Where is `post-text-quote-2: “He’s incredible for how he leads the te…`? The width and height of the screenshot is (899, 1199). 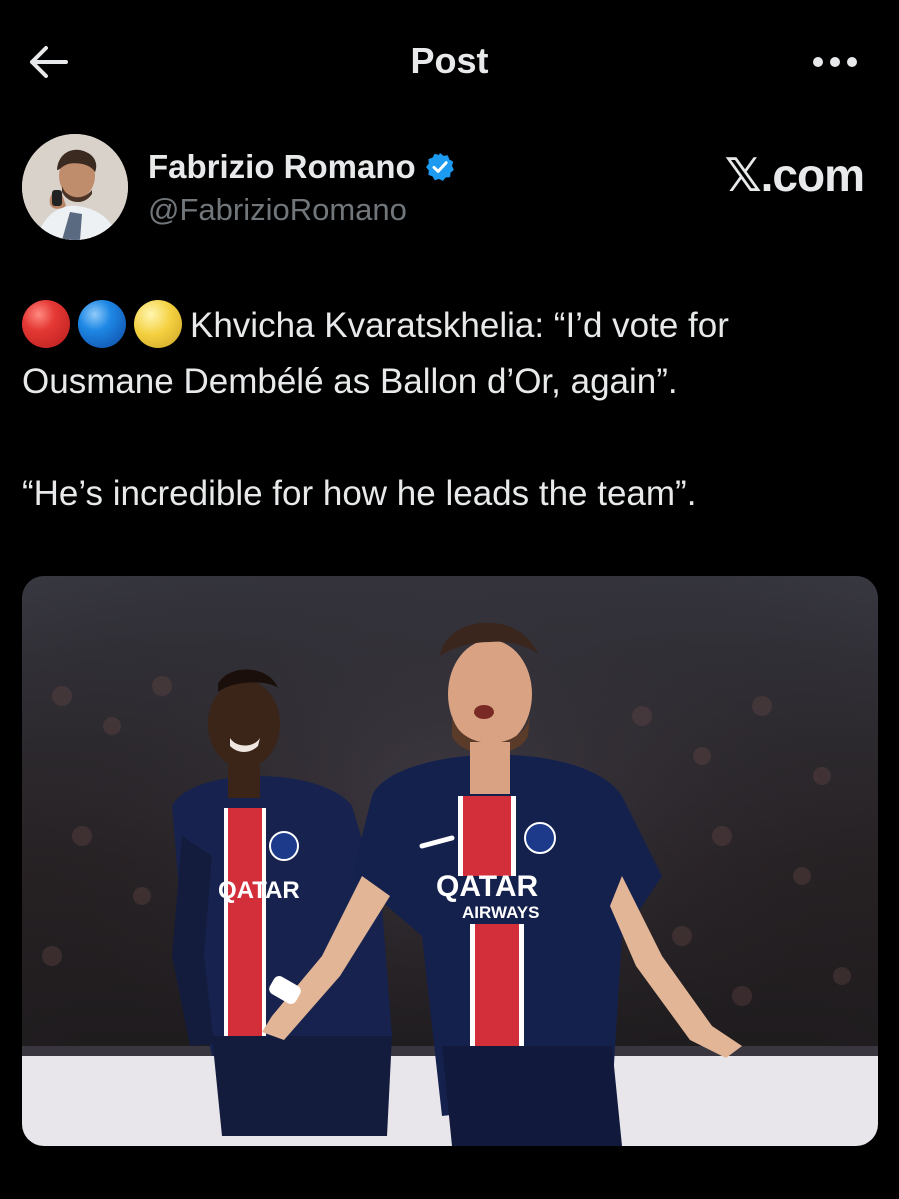 post-text-quote-2: “He’s incredible for how he leads the te… is located at coordinates (359, 493).